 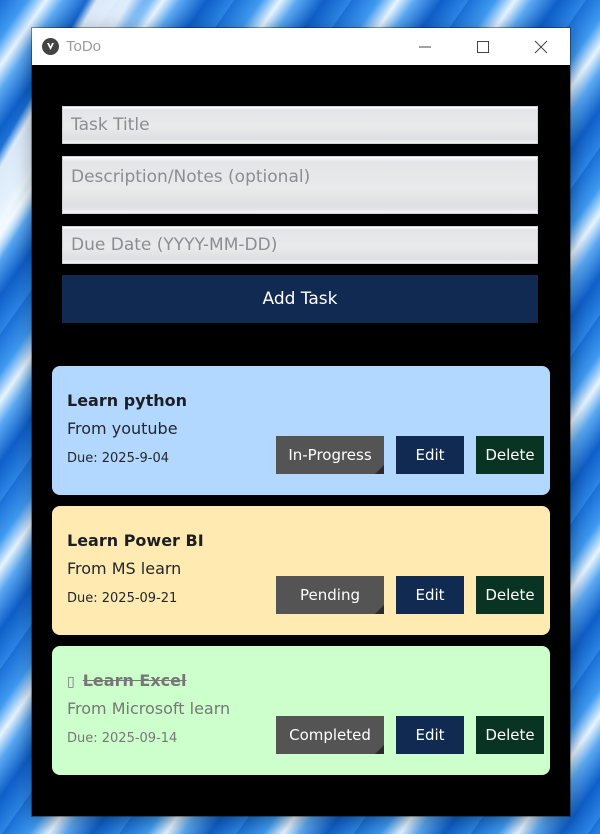 I want to click on maximize-icon, so click(x=483, y=46).